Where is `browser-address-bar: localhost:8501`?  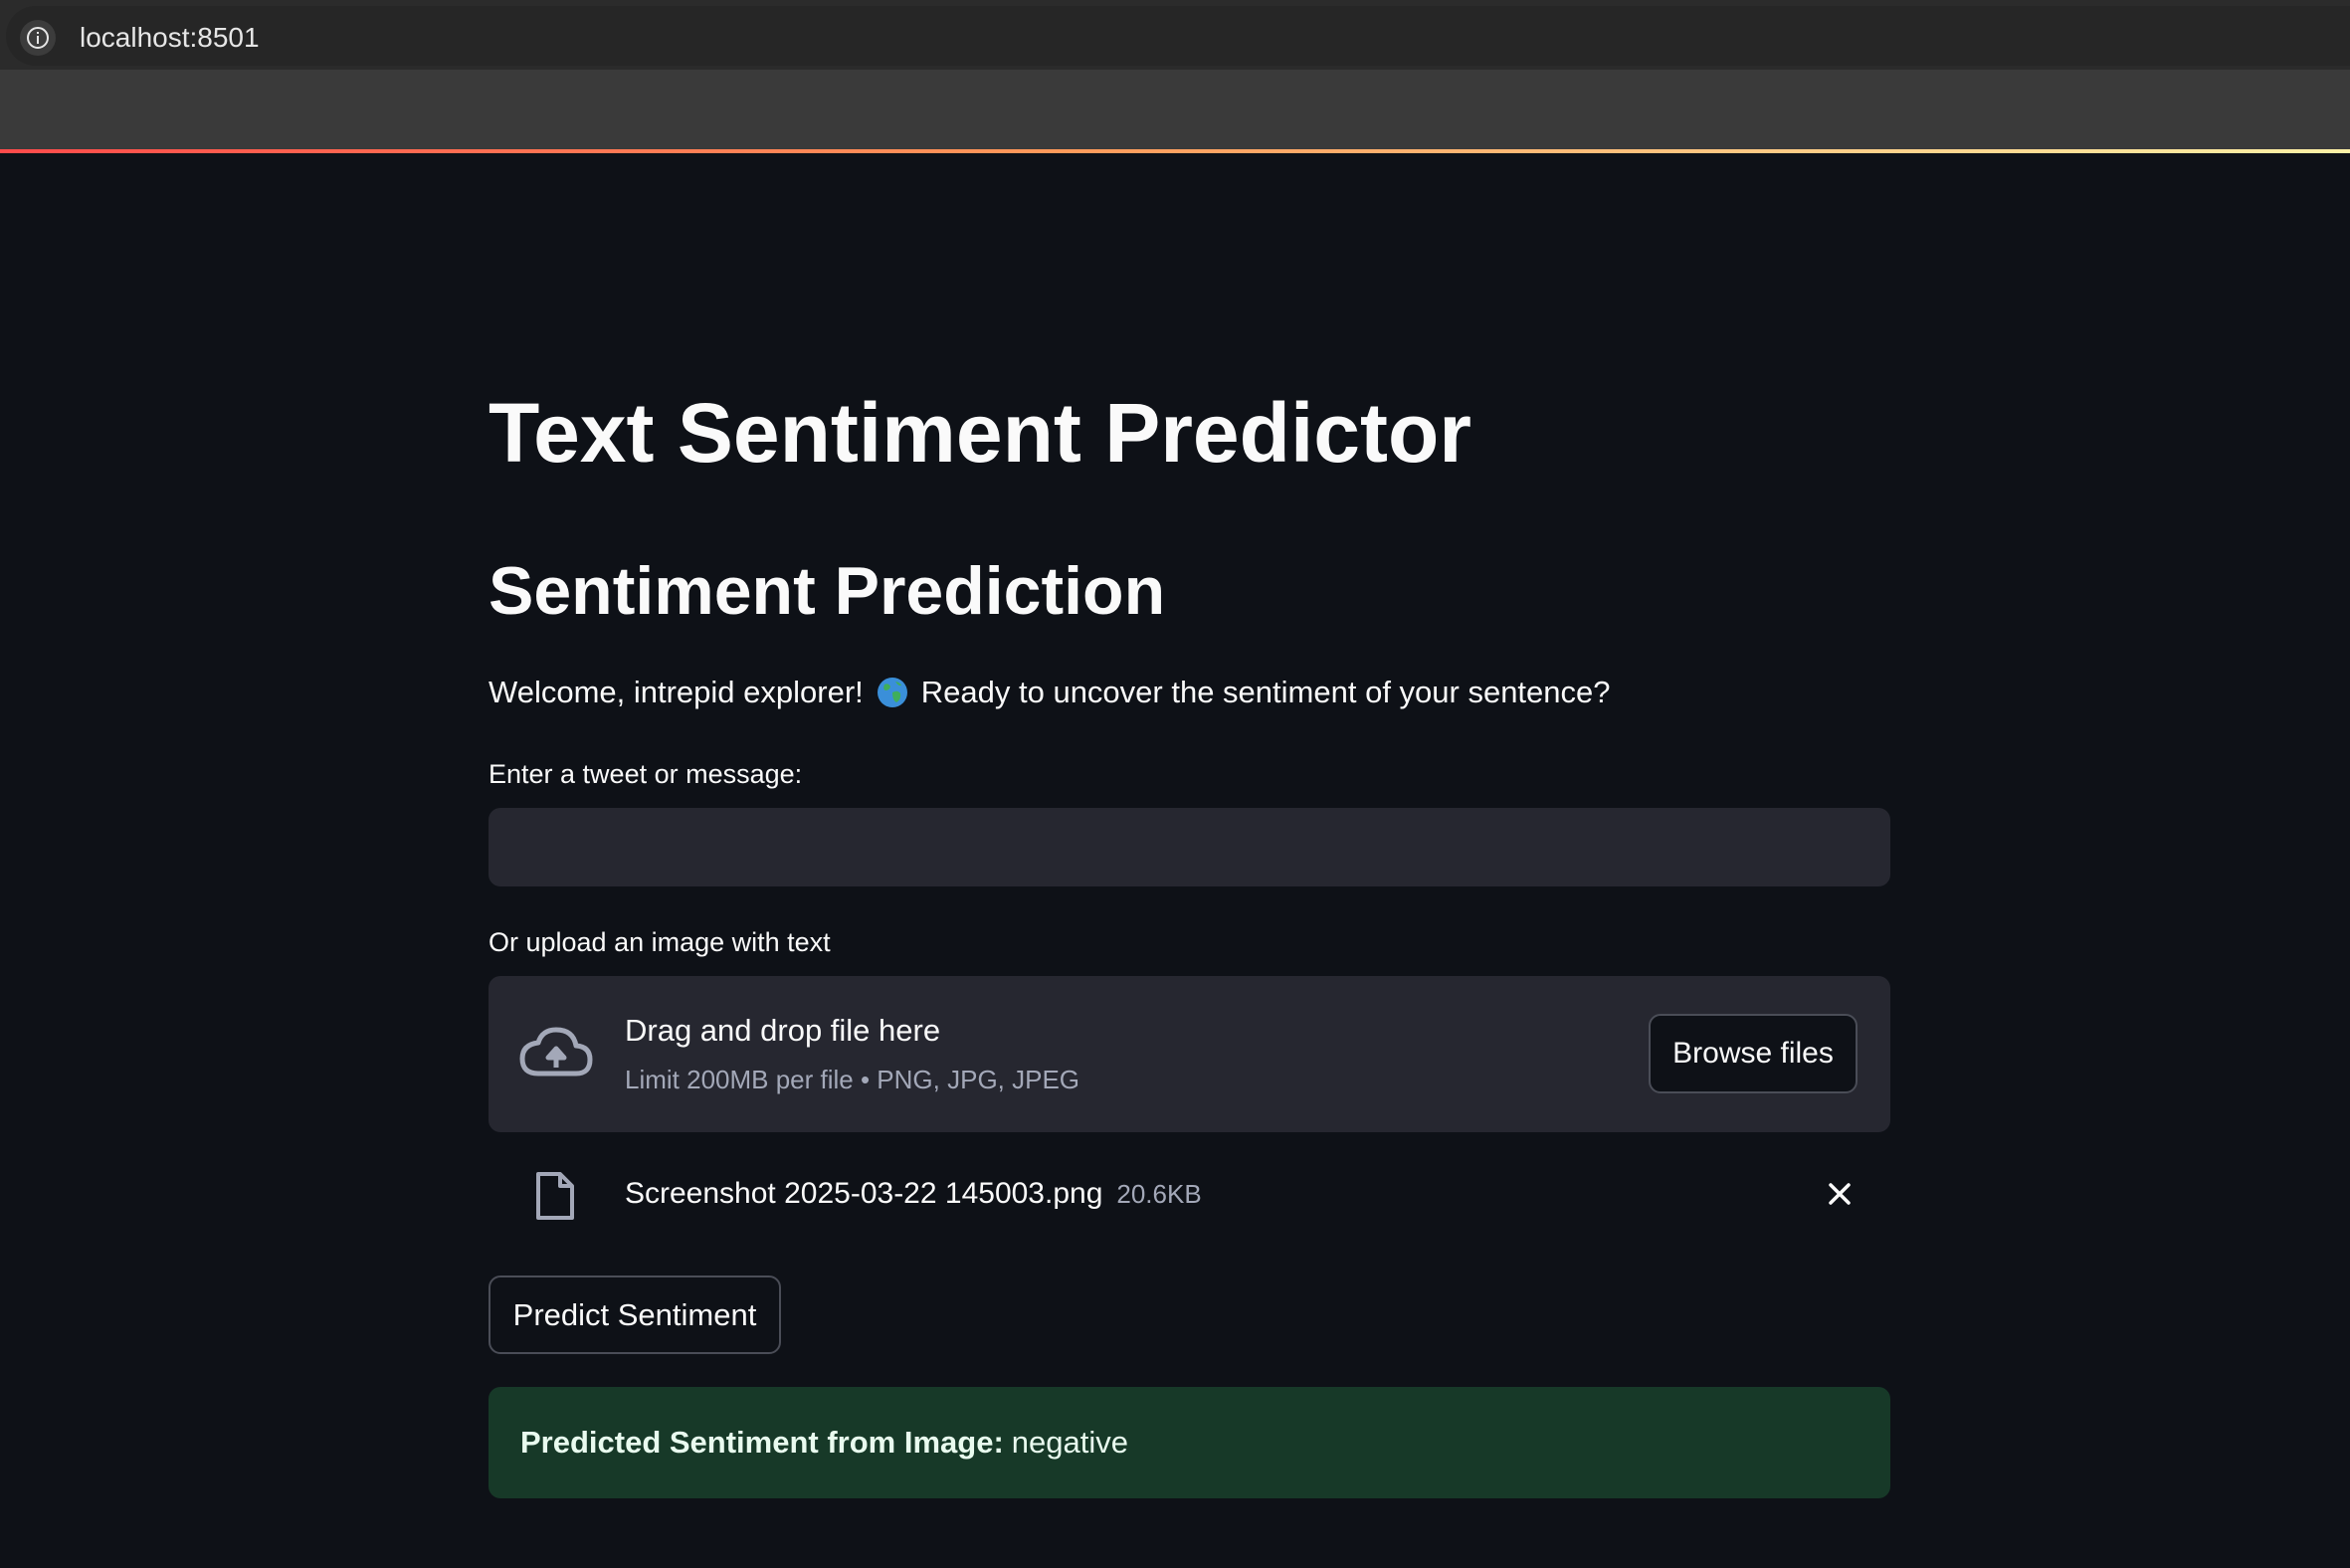 browser-address-bar: localhost:8501 is located at coordinates (1175, 35).